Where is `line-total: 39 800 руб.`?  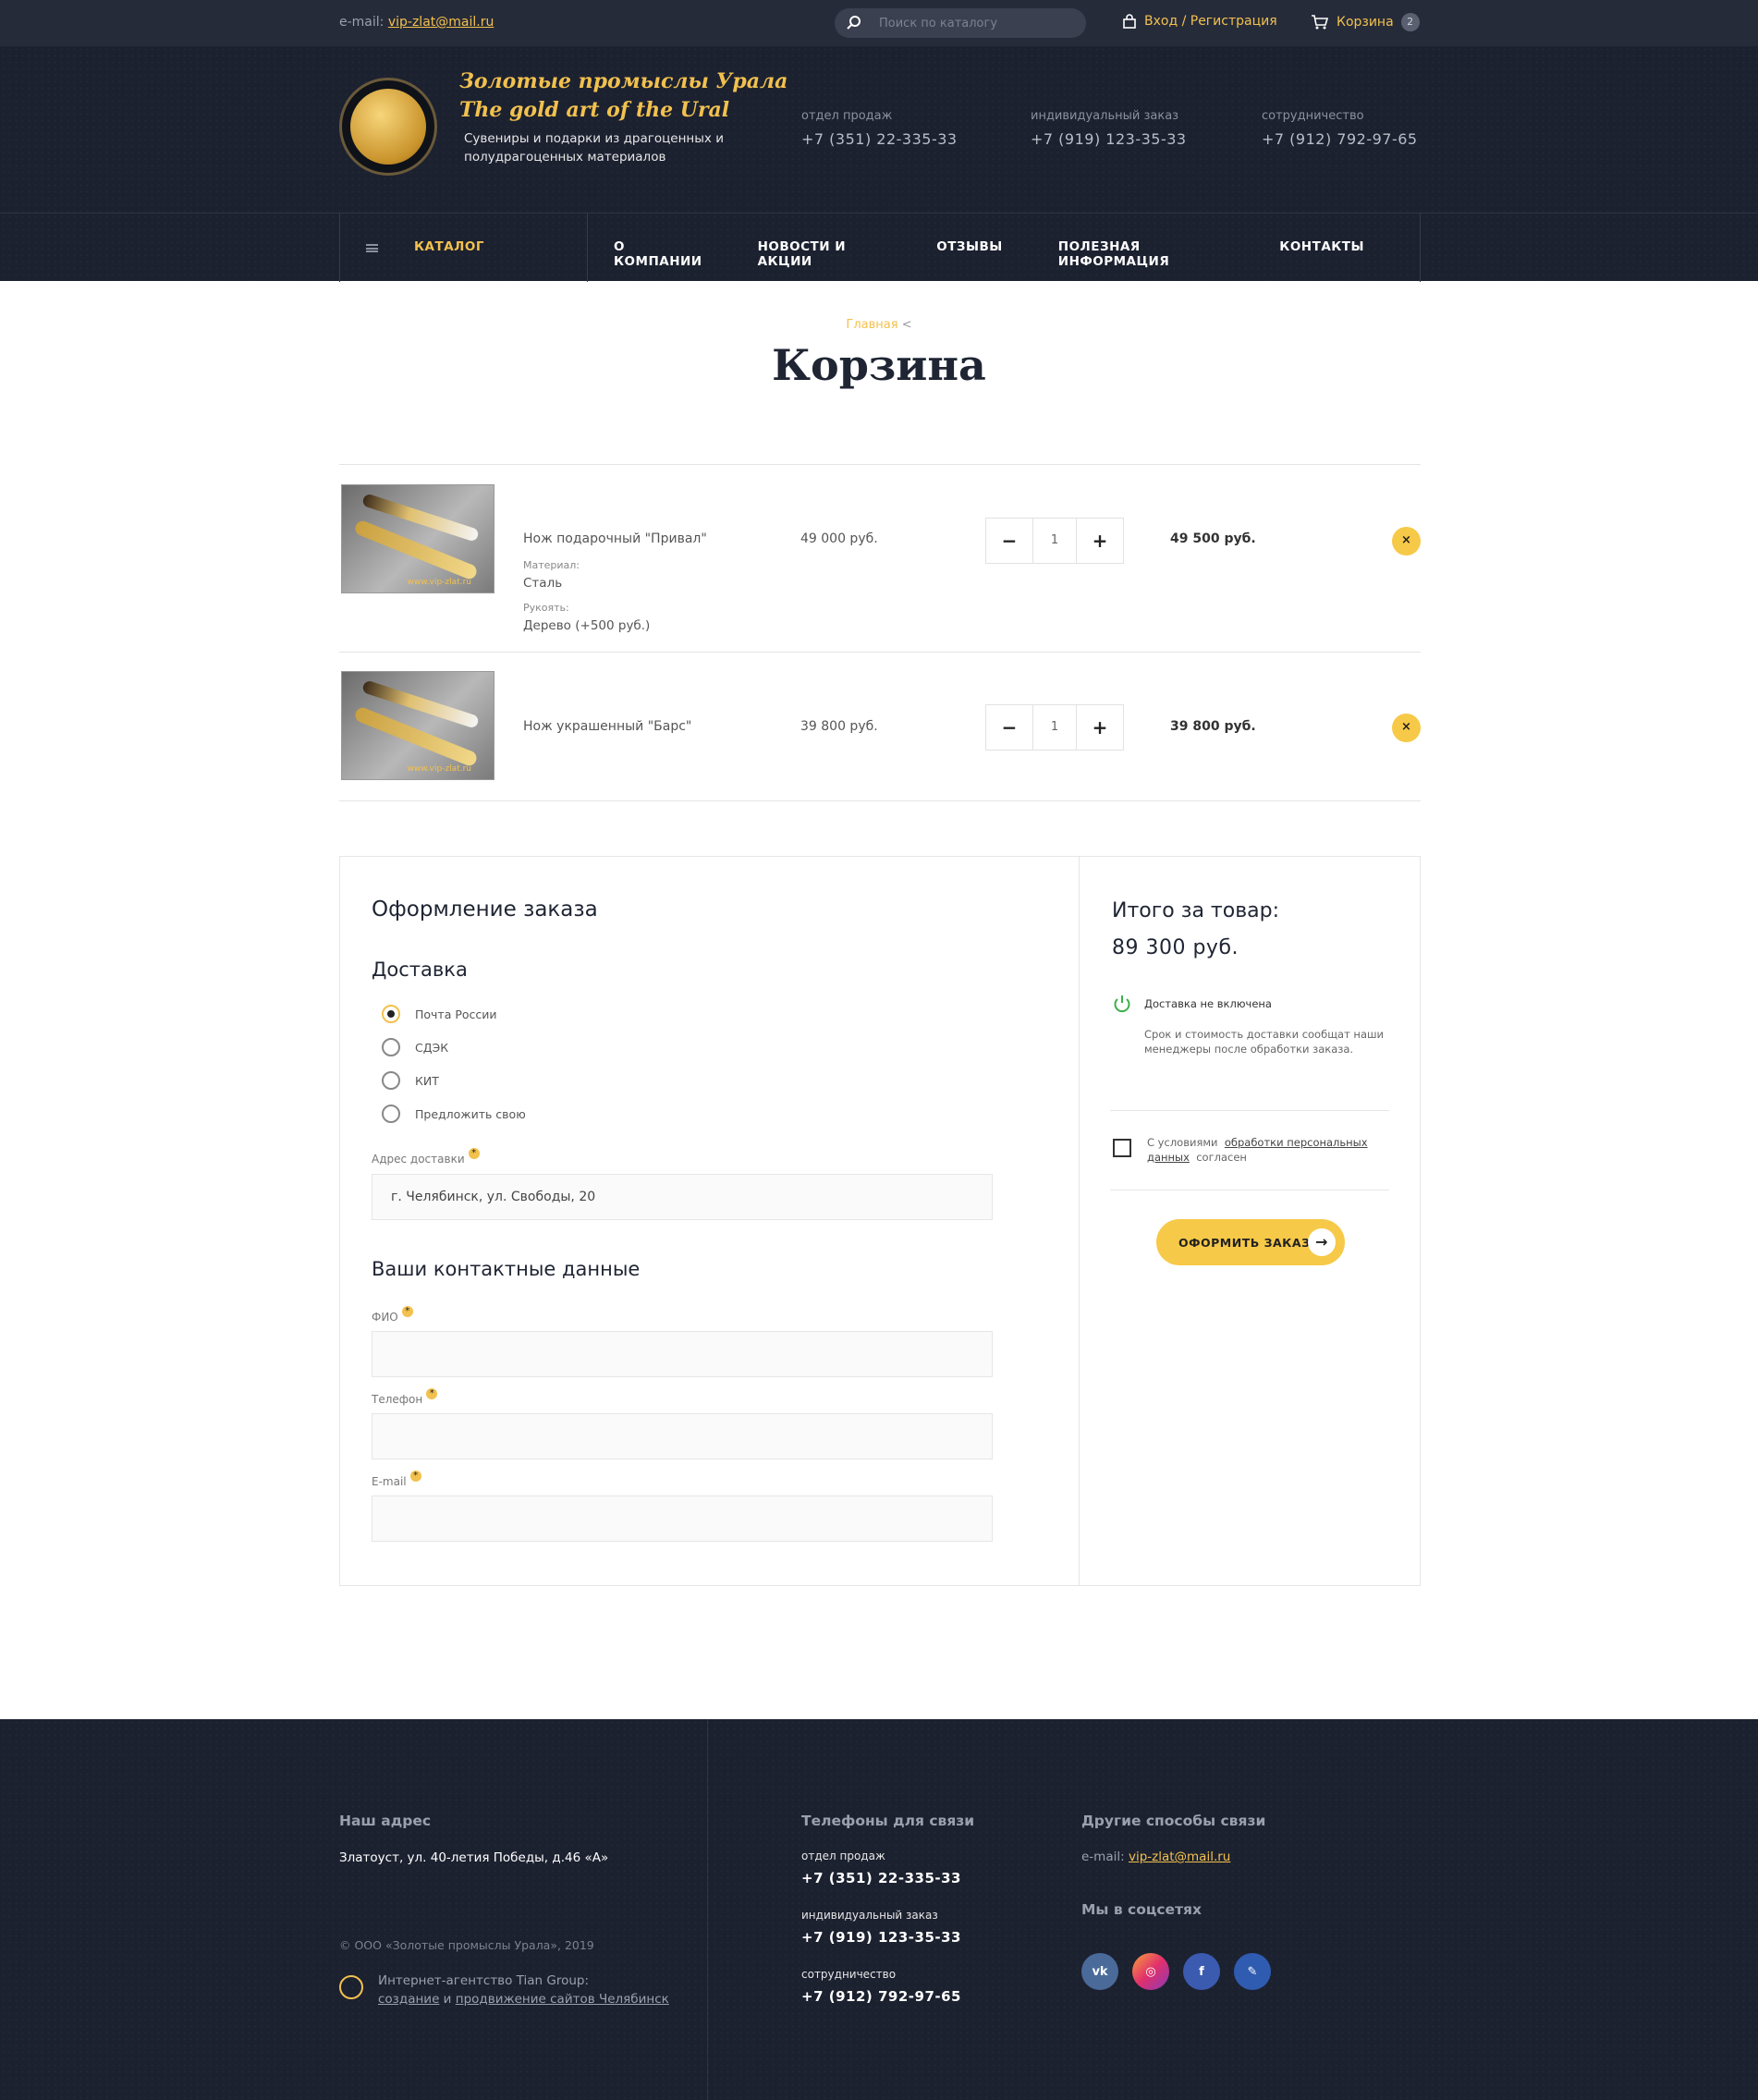 line-total: 39 800 руб. is located at coordinates (1213, 726).